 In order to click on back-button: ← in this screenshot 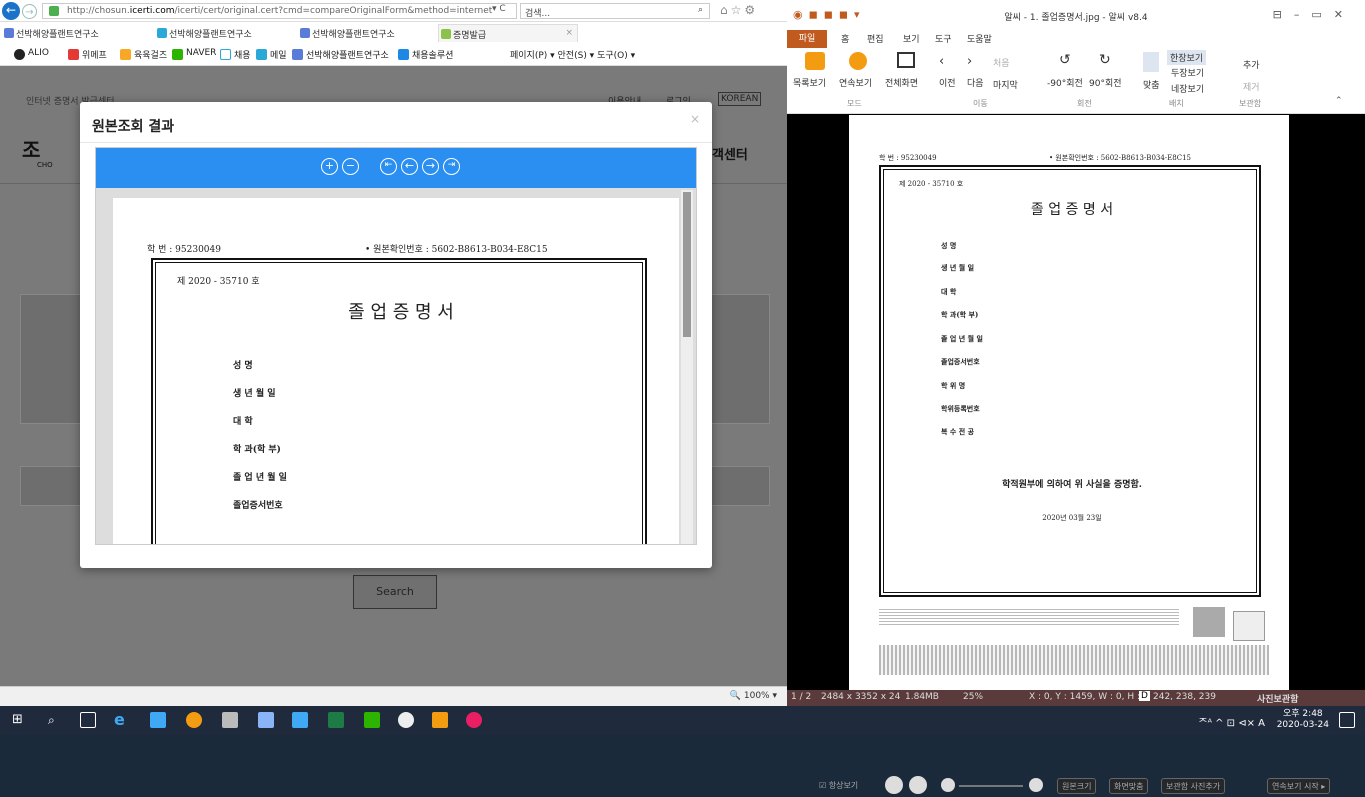, I will do `click(11, 11)`.